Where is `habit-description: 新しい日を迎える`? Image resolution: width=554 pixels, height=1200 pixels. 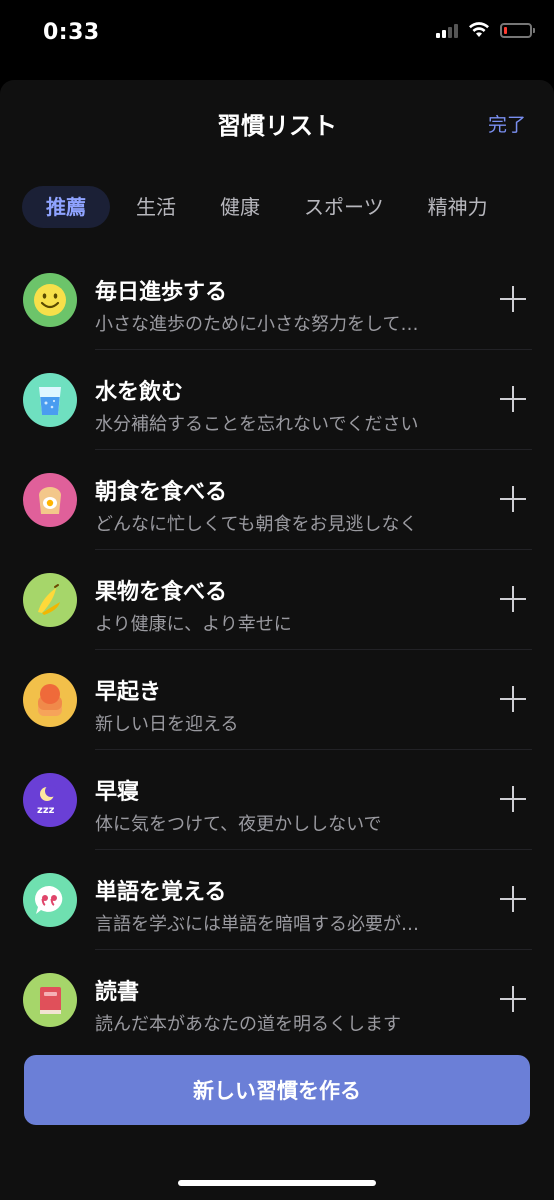
habit-description: 新しい日を迎える is located at coordinates (167, 724).